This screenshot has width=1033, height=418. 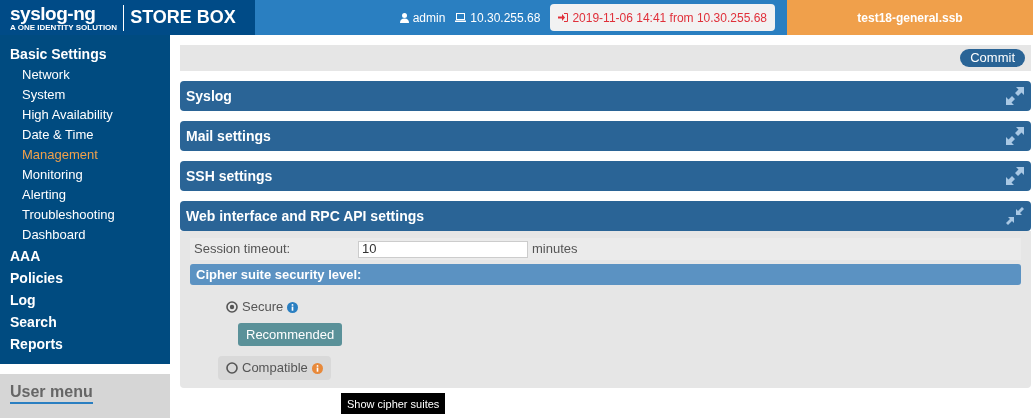 What do you see at coordinates (669, 18) in the screenshot?
I see `last-login-text: 2019-11-06 14:41 from 10.30.255.68` at bounding box center [669, 18].